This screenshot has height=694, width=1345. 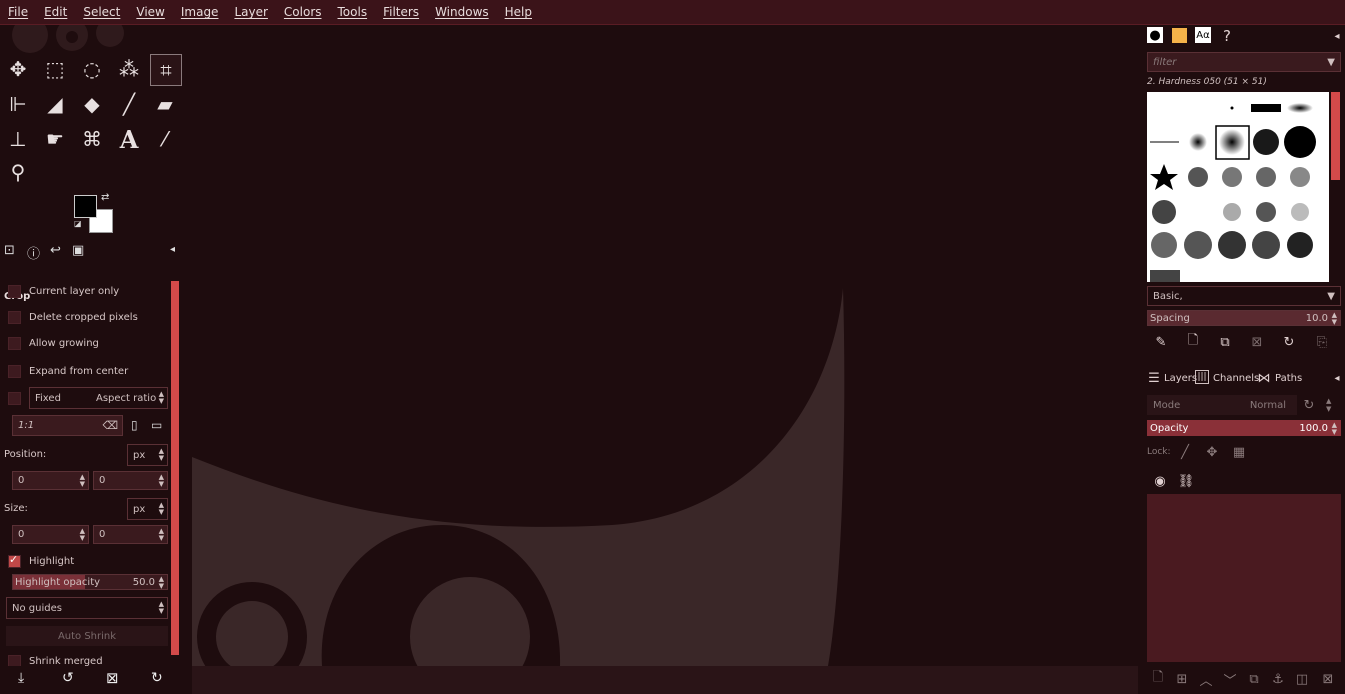 What do you see at coordinates (1309, 405) in the screenshot?
I see `mode-switch-icon: ↻` at bounding box center [1309, 405].